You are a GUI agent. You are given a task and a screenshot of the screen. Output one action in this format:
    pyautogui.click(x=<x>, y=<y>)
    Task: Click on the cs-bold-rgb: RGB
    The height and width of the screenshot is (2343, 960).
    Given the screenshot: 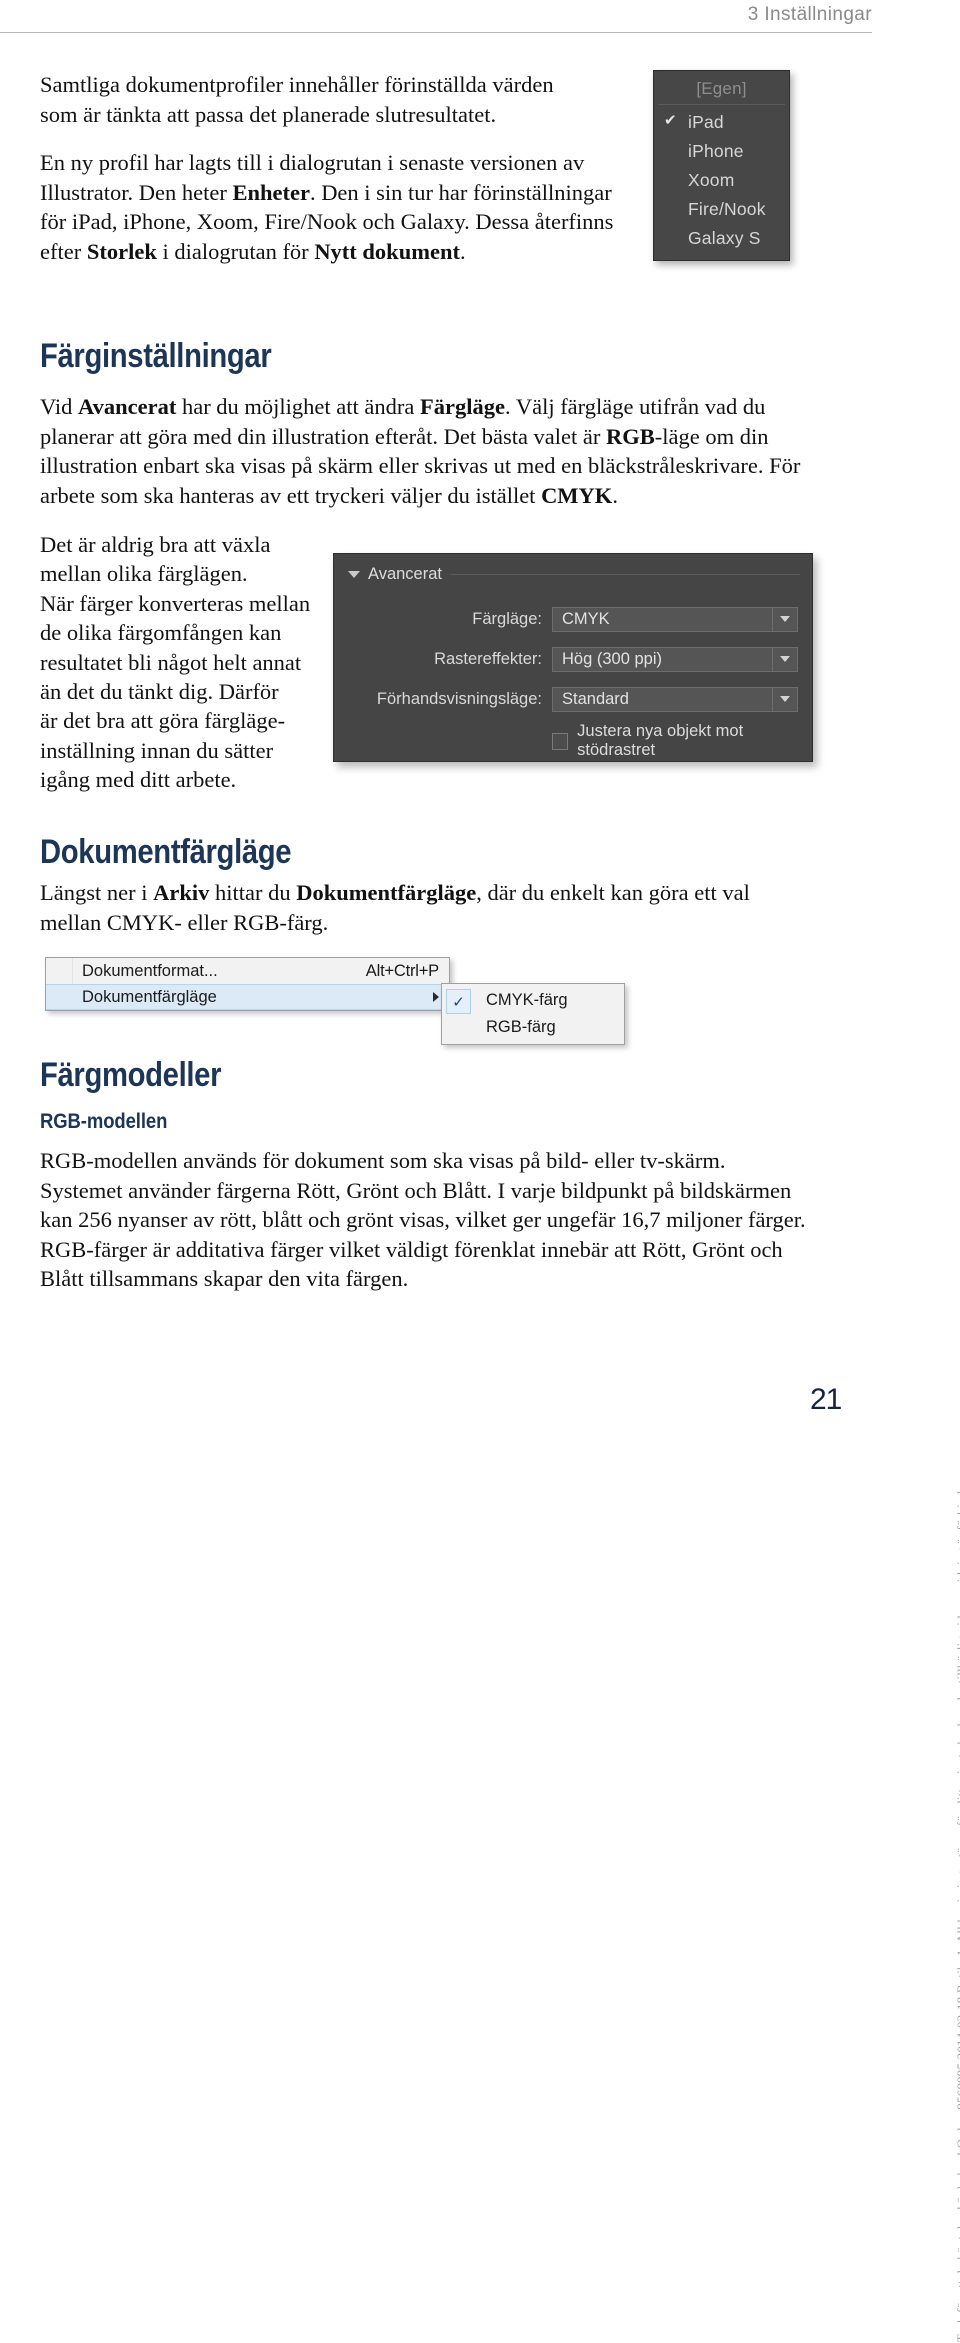 What is the action you would take?
    pyautogui.click(x=630, y=436)
    